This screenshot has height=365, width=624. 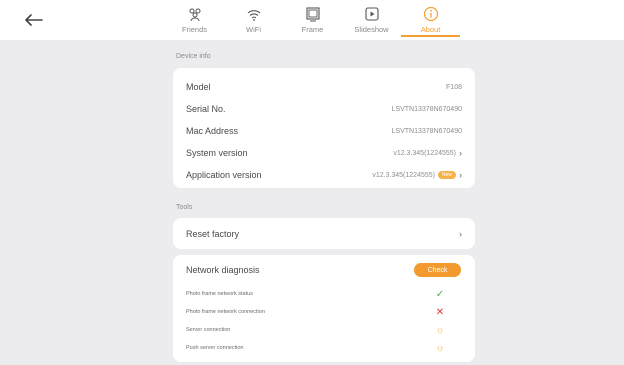 I want to click on tab-friends: Friends, so click(x=194, y=20).